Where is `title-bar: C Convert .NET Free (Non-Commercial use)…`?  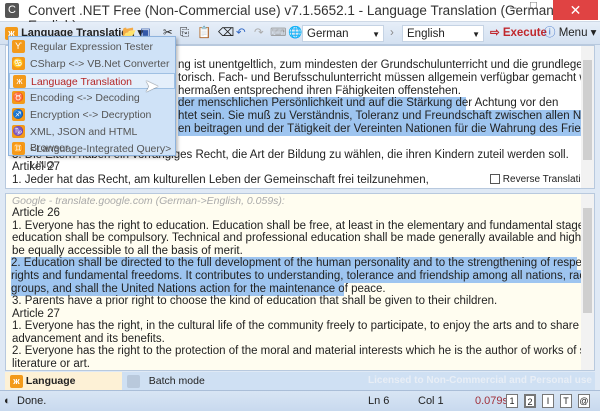 title-bar: C Convert .NET Free (Non-Commercial use)… is located at coordinates (300, 16).